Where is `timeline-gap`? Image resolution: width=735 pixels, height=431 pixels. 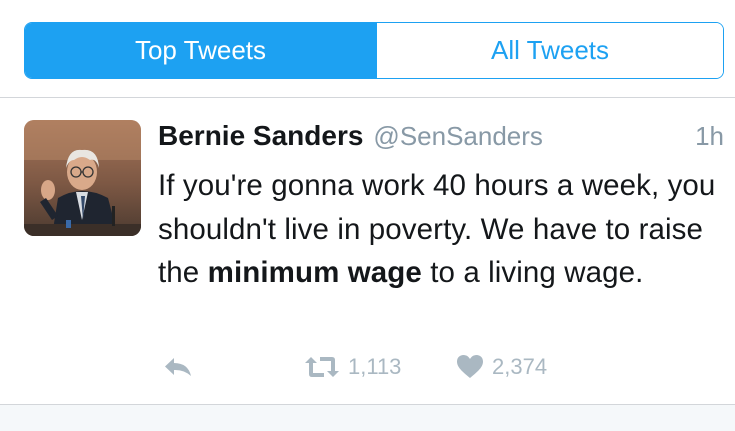
timeline-gap is located at coordinates (367, 418).